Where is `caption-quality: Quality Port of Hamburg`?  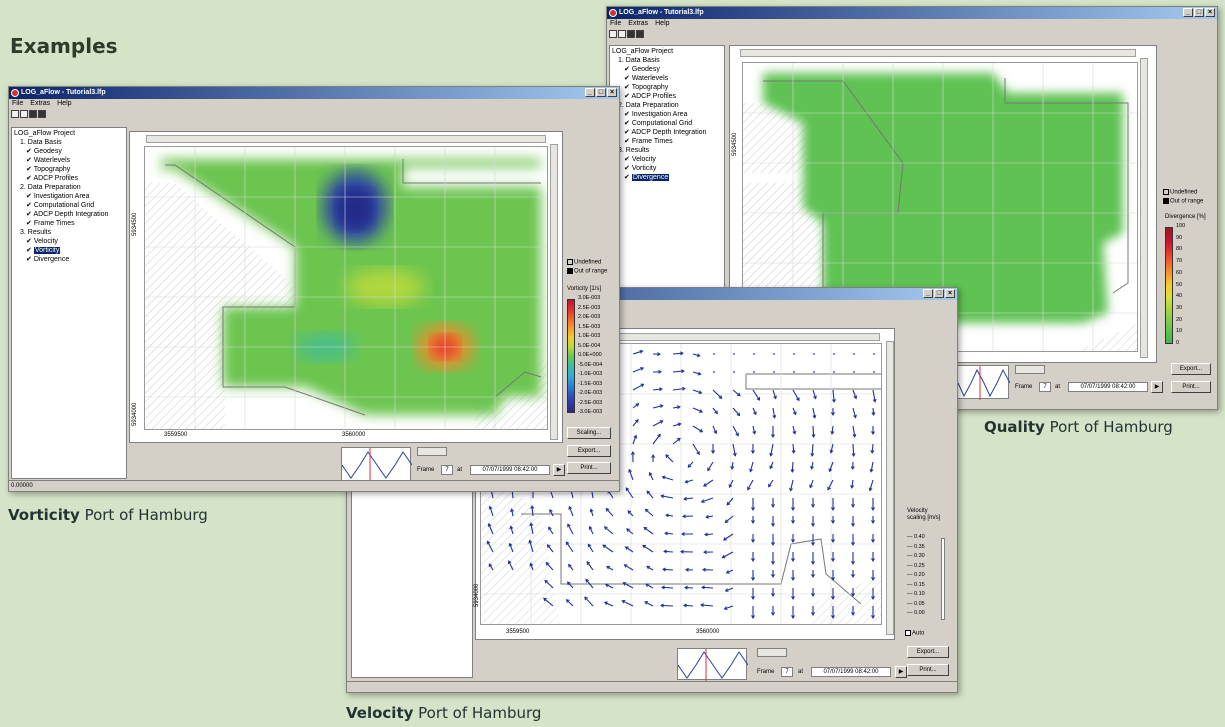 caption-quality: Quality Port of Hamburg is located at coordinates (1078, 427).